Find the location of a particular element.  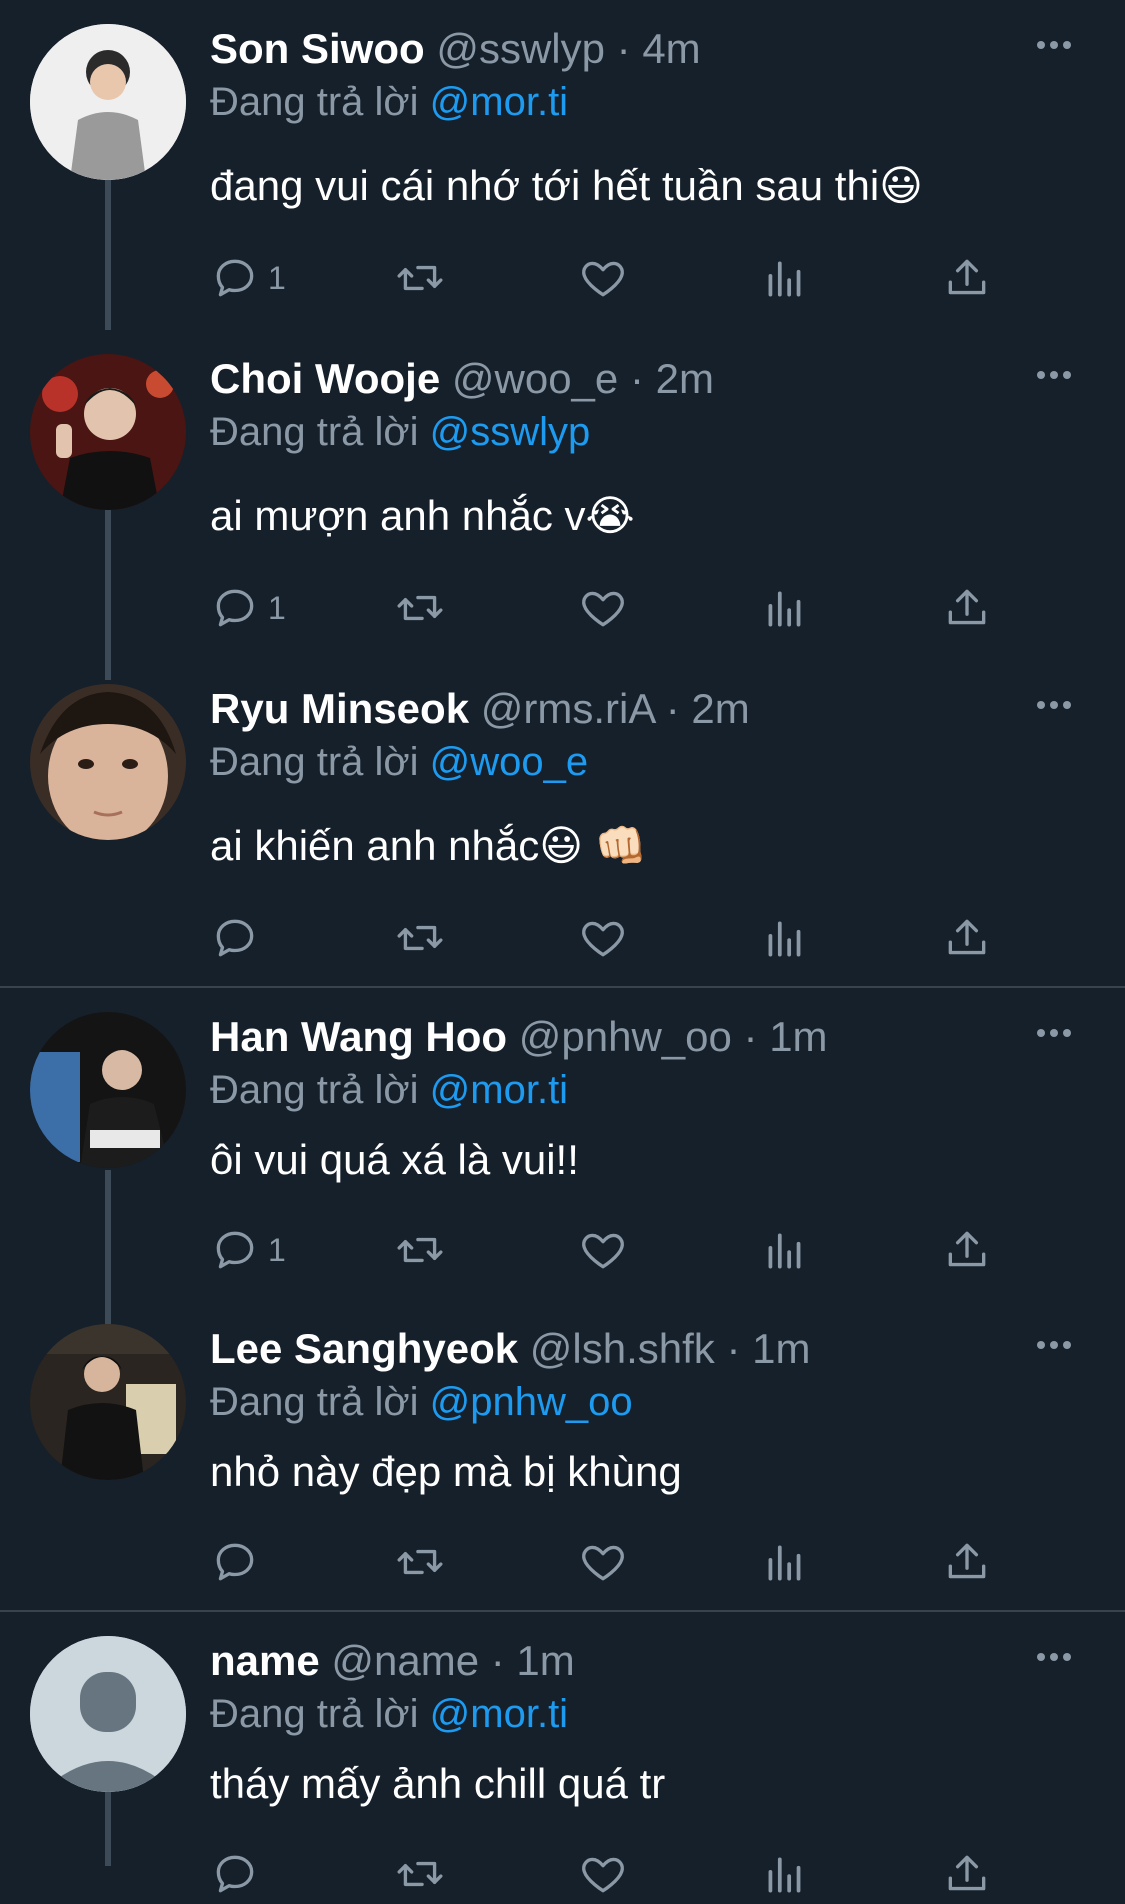

tweet-header: Ryu Minseok @rms.riA · 2m is located at coordinates (480, 709).